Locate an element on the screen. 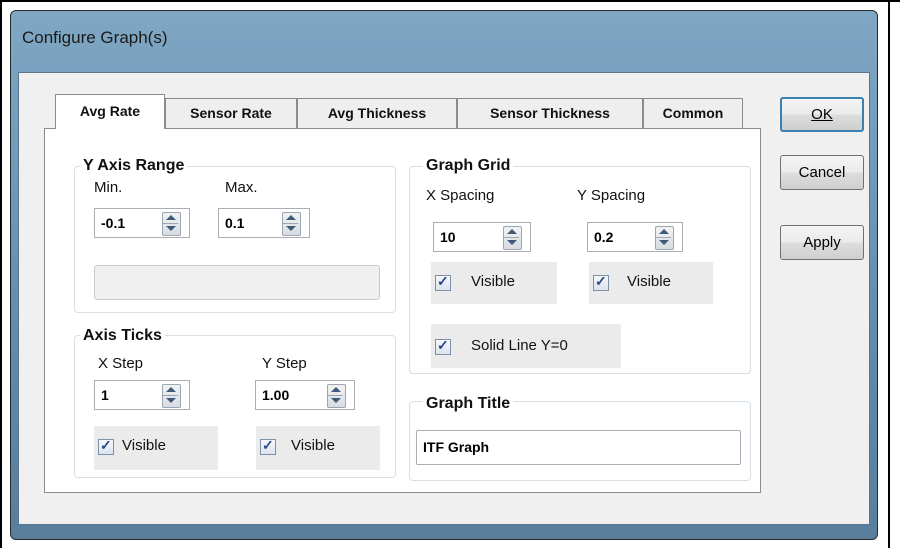  y-max-spinner: 0.1 is located at coordinates (264, 223).